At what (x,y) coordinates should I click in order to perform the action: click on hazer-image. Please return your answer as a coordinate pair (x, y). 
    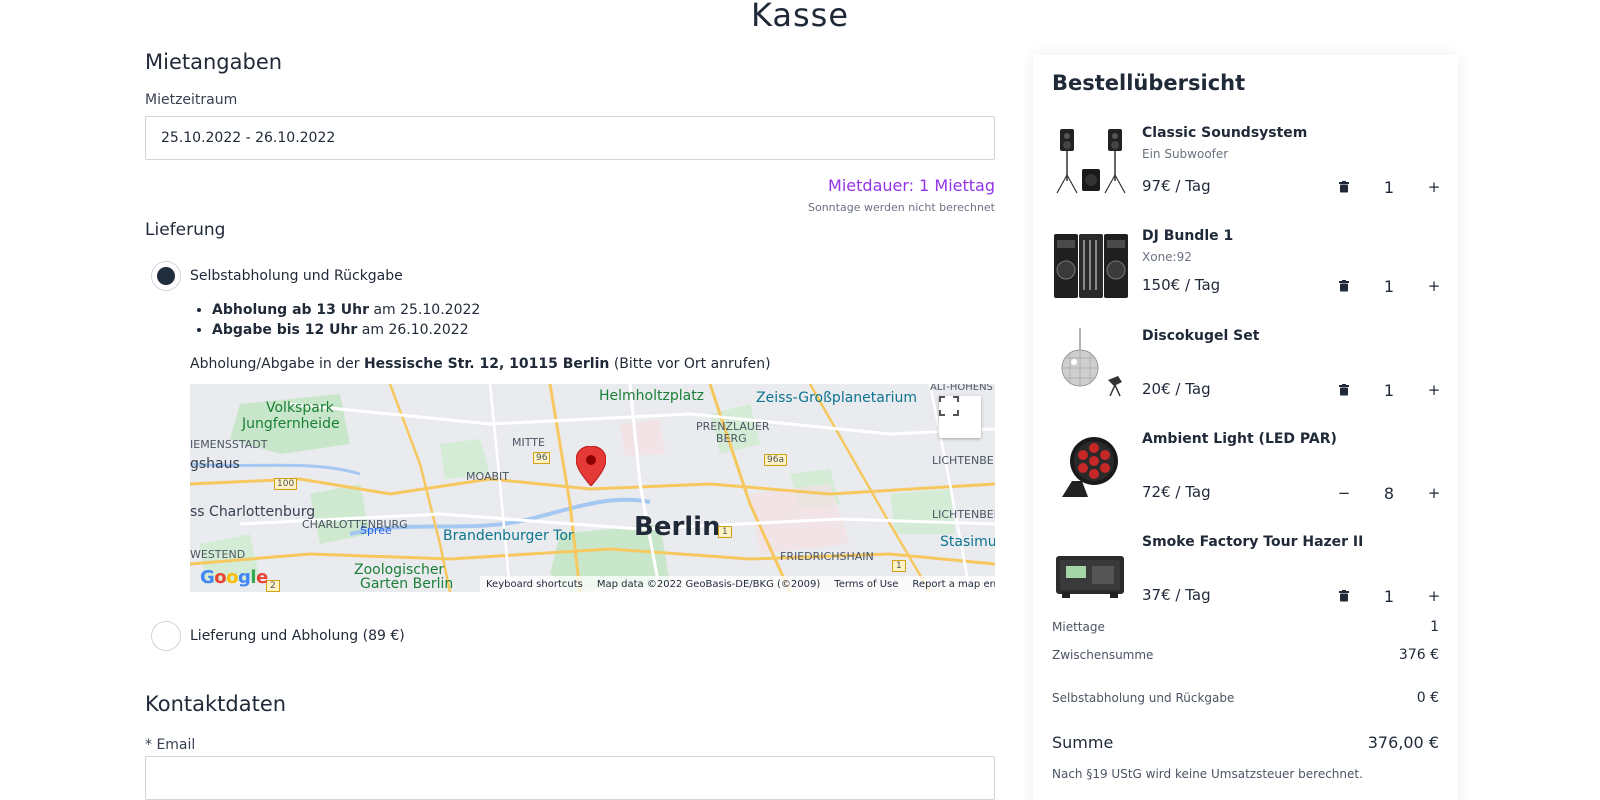
    Looking at the image, I should click on (1090, 577).